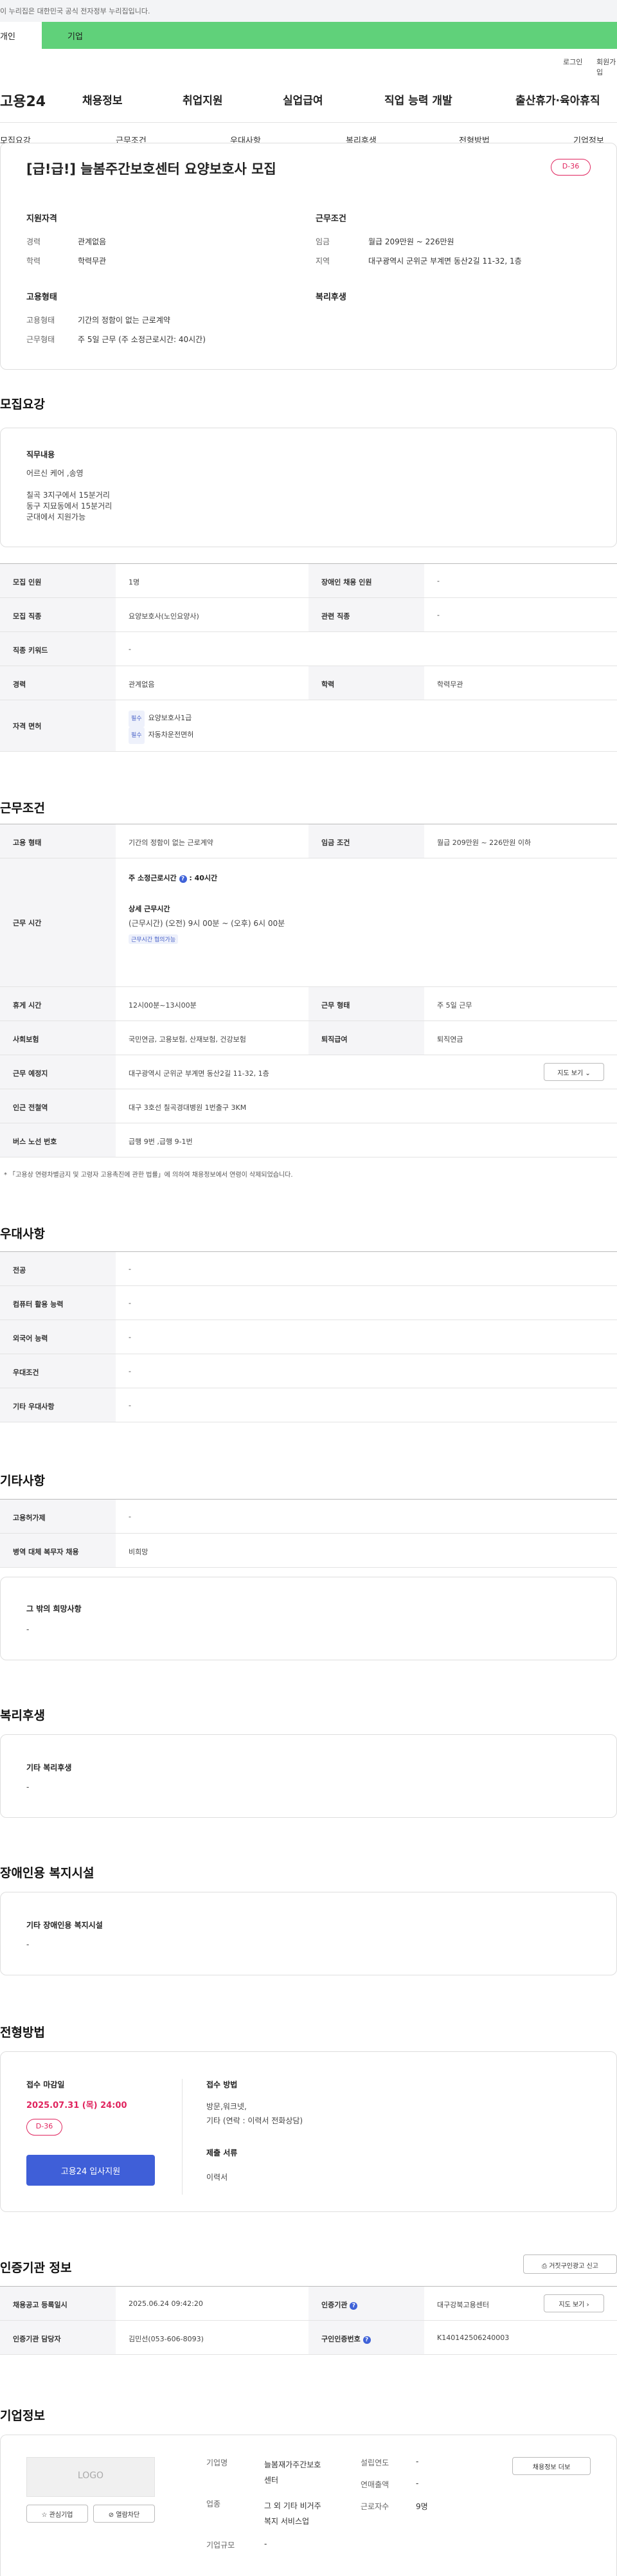 The image size is (617, 2576). Describe the element at coordinates (161, 735) in the screenshot. I see `license-item: 필수 자동차운전면허` at that location.